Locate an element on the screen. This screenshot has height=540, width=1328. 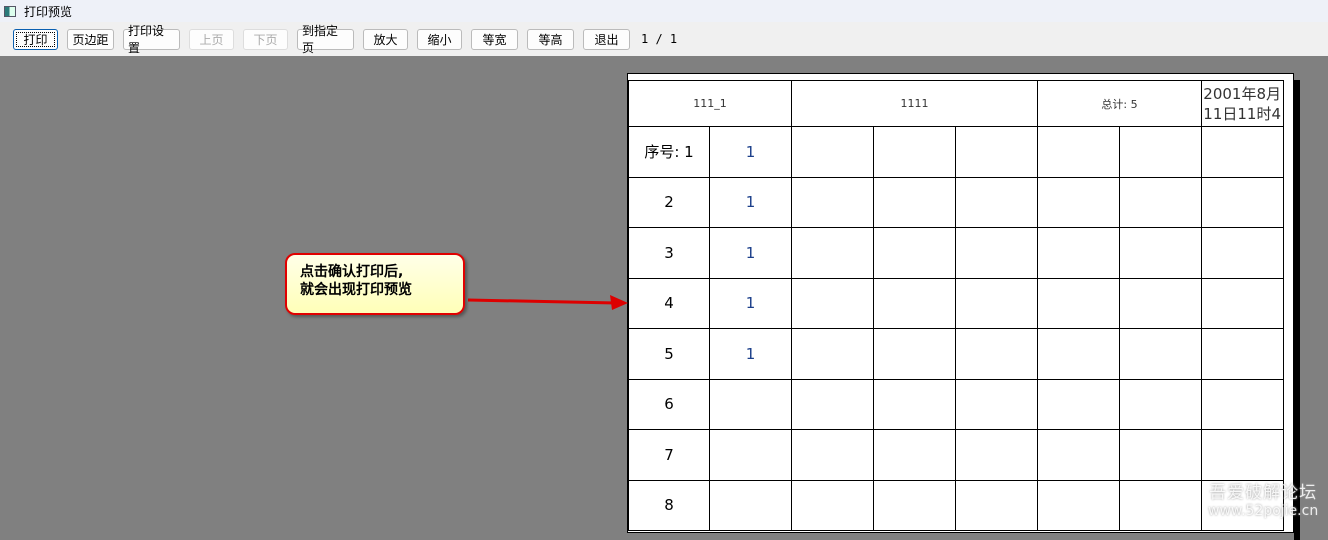
prev-page-button: 上页 is located at coordinates (211, 39).